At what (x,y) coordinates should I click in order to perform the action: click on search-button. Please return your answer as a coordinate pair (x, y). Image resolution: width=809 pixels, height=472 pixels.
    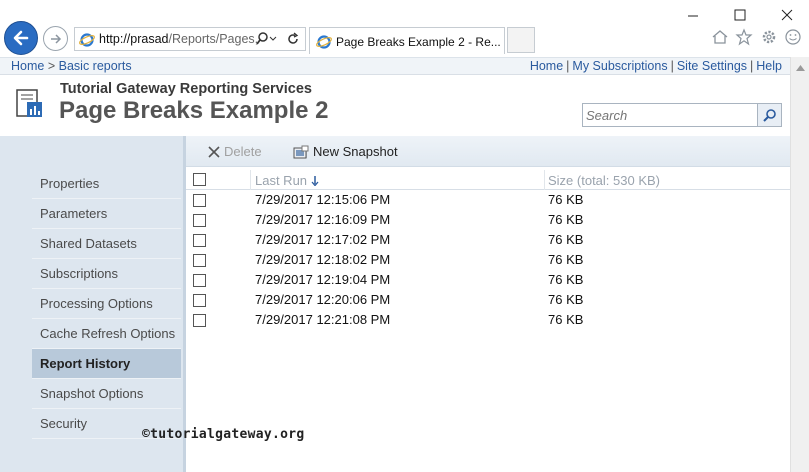
    Looking at the image, I should click on (769, 115).